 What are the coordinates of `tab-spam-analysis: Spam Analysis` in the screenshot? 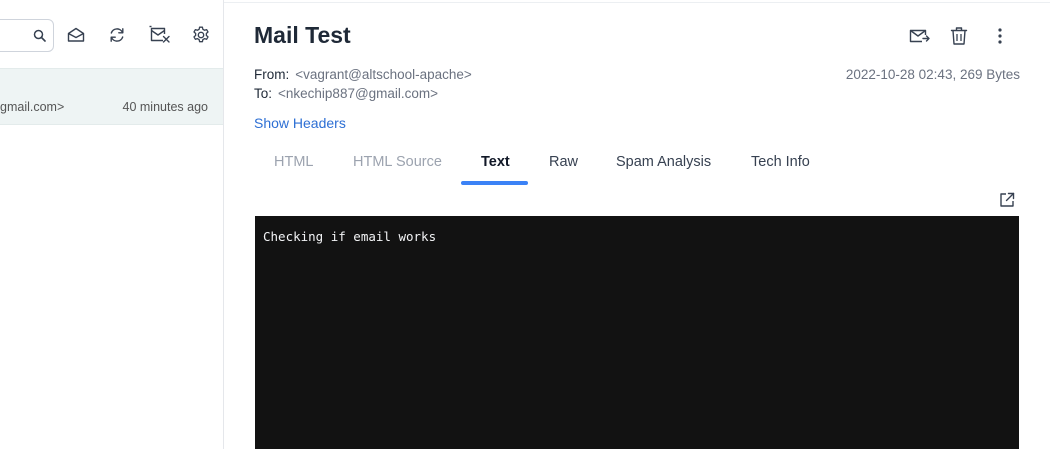 It's located at (663, 162).